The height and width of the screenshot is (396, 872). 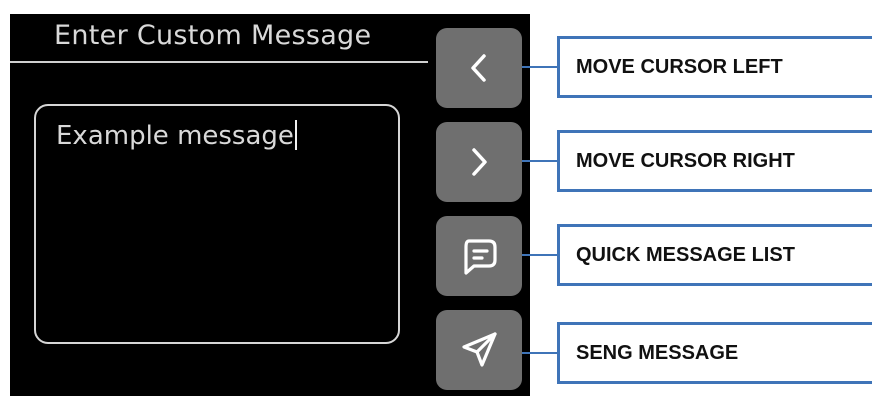 I want to click on quick-message-list-button, so click(x=479, y=256).